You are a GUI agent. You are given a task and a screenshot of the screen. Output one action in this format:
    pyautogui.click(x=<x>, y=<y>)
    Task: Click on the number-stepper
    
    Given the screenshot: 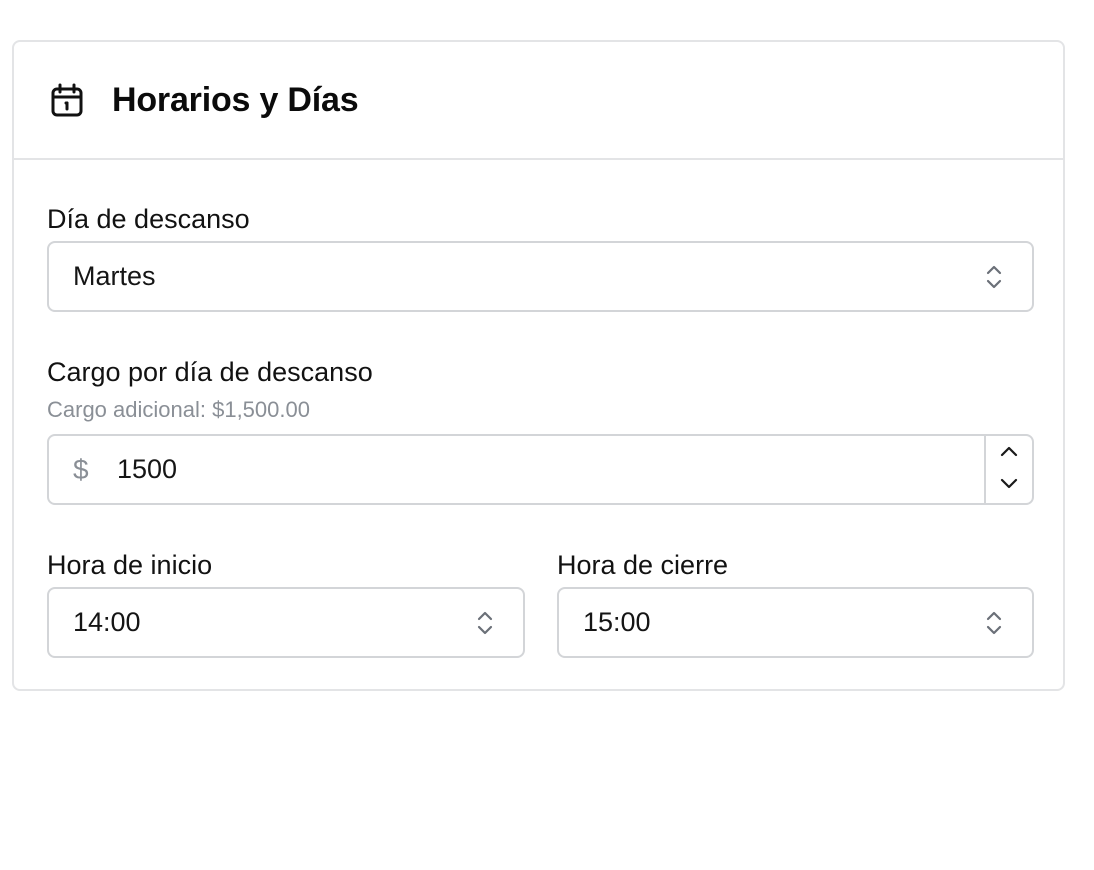 What is the action you would take?
    pyautogui.click(x=1008, y=469)
    